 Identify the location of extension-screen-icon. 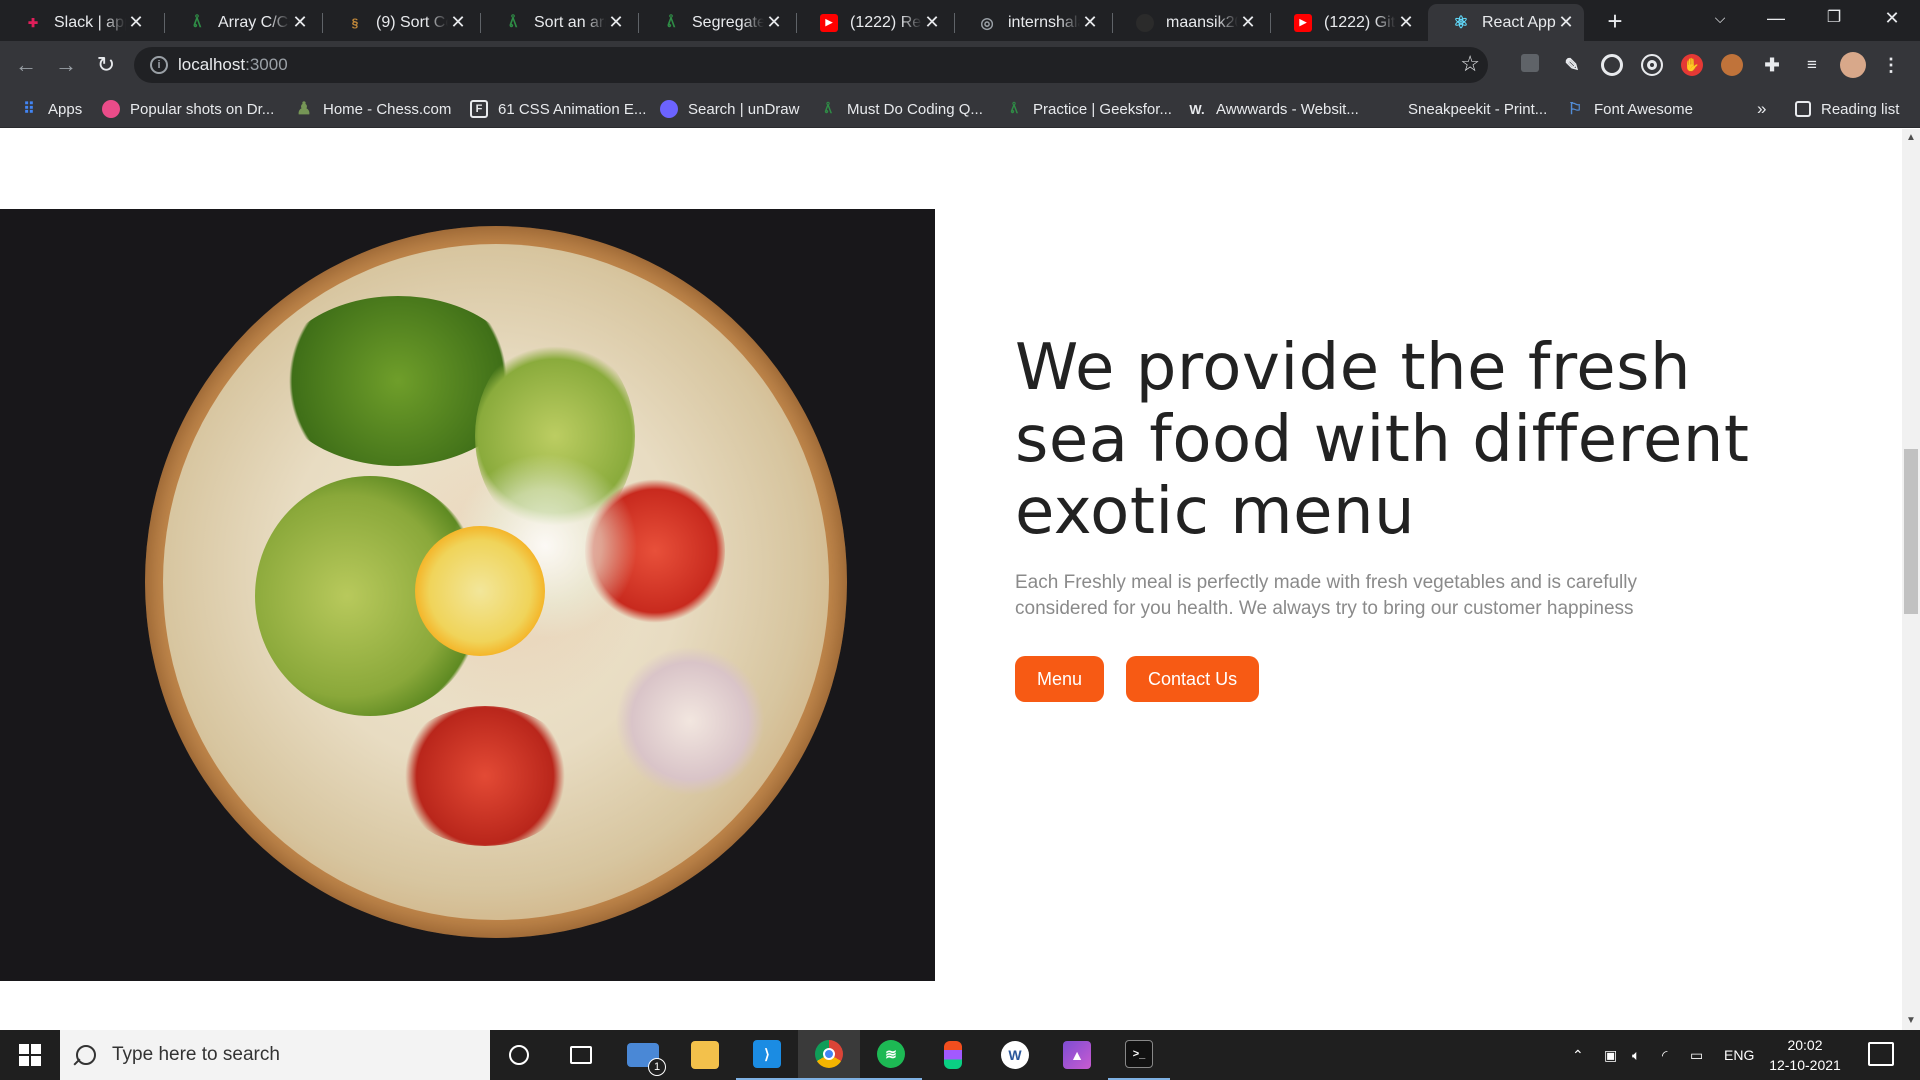
(1612, 65).